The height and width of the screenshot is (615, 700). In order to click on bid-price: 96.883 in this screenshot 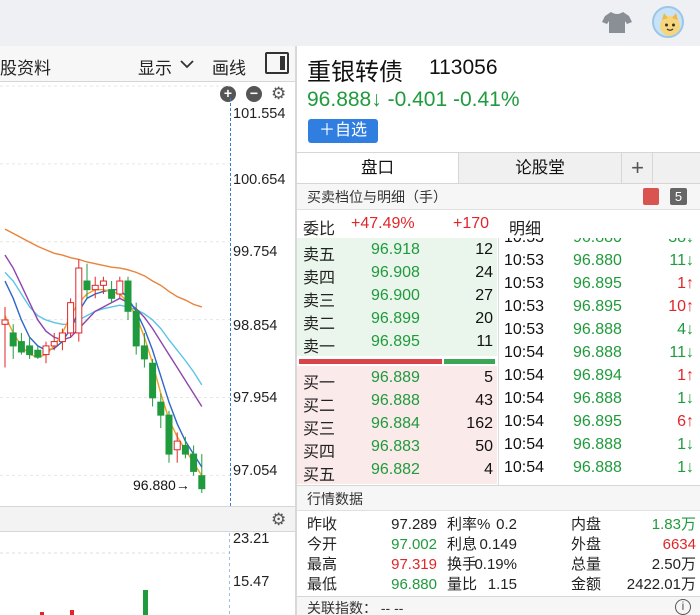, I will do `click(395, 446)`.